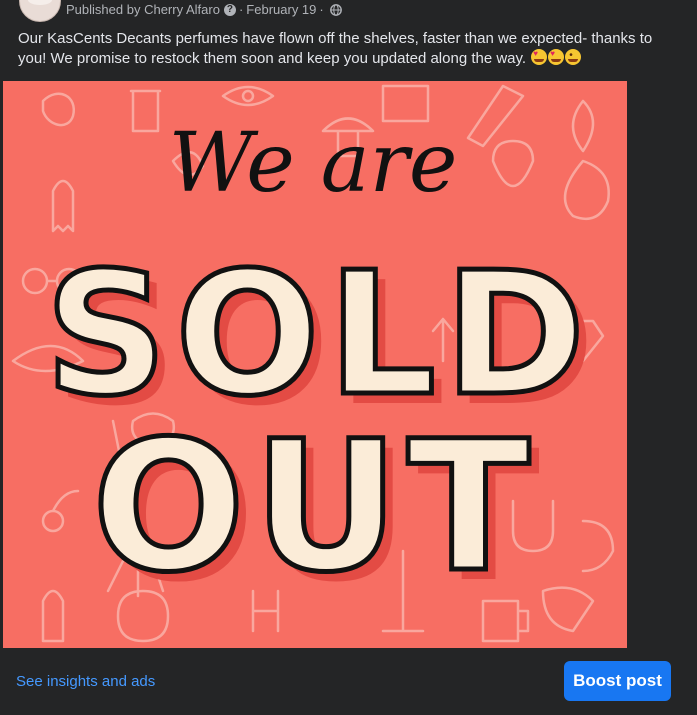  What do you see at coordinates (617, 681) in the screenshot?
I see `boost-post-button: Boost post` at bounding box center [617, 681].